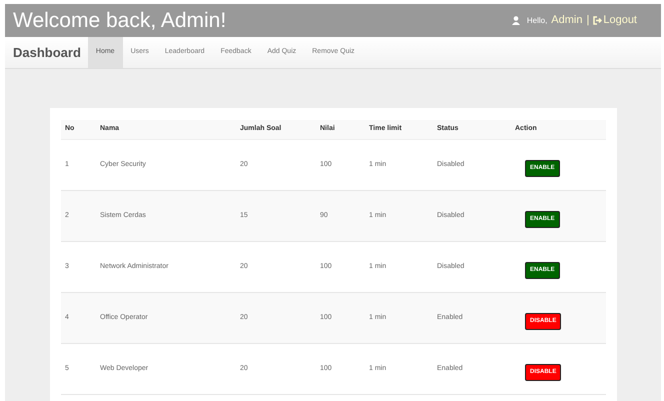 The width and height of the screenshot is (664, 401). I want to click on logout-link: Logout, so click(615, 20).